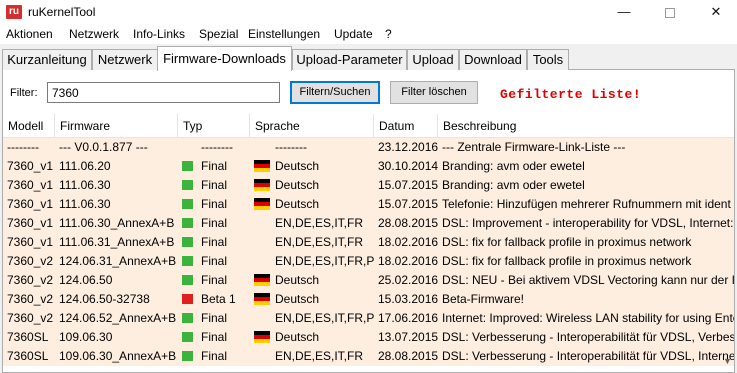 The height and width of the screenshot is (373, 737). I want to click on red-flag-icon, so click(187, 299).